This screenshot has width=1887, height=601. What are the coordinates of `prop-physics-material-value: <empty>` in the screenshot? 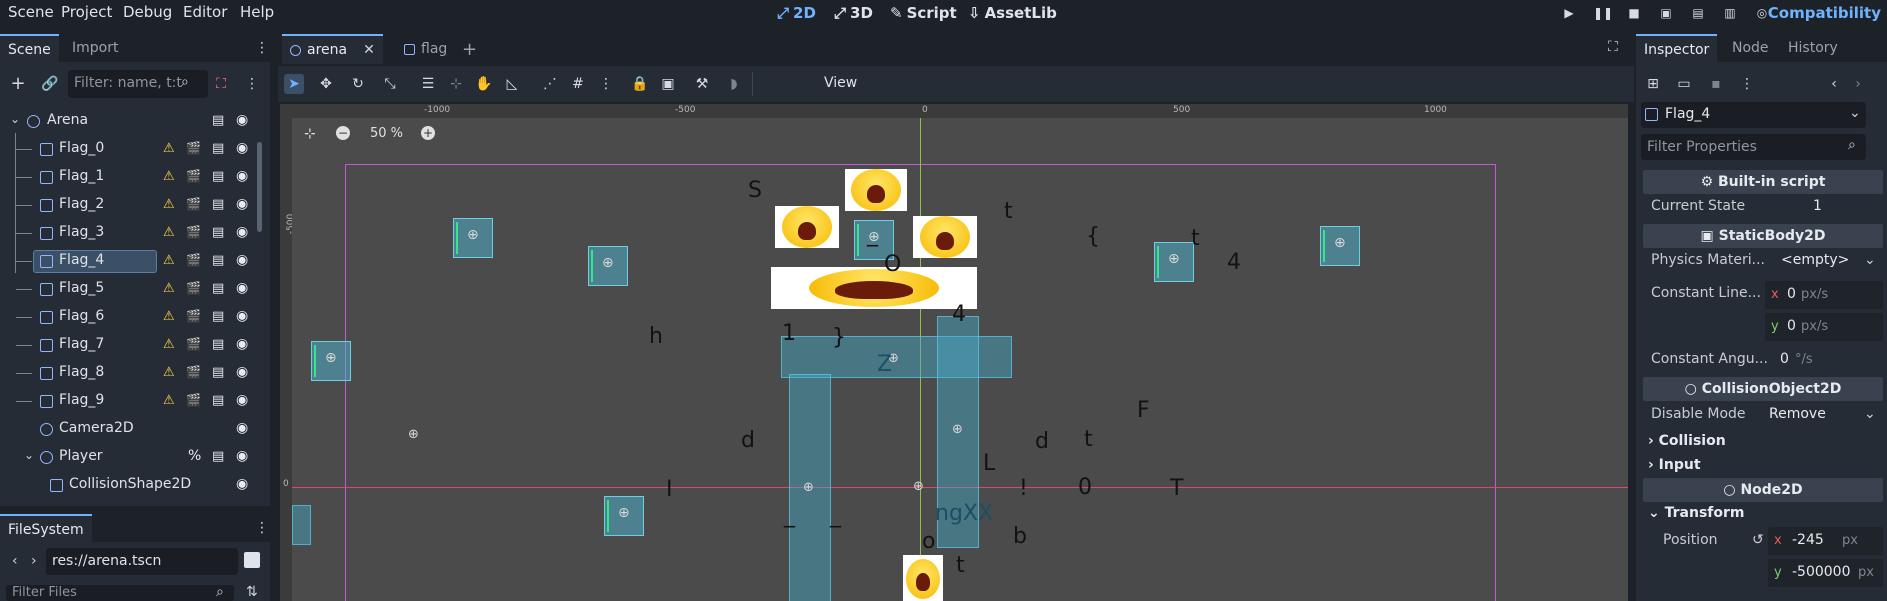 It's located at (1815, 260).